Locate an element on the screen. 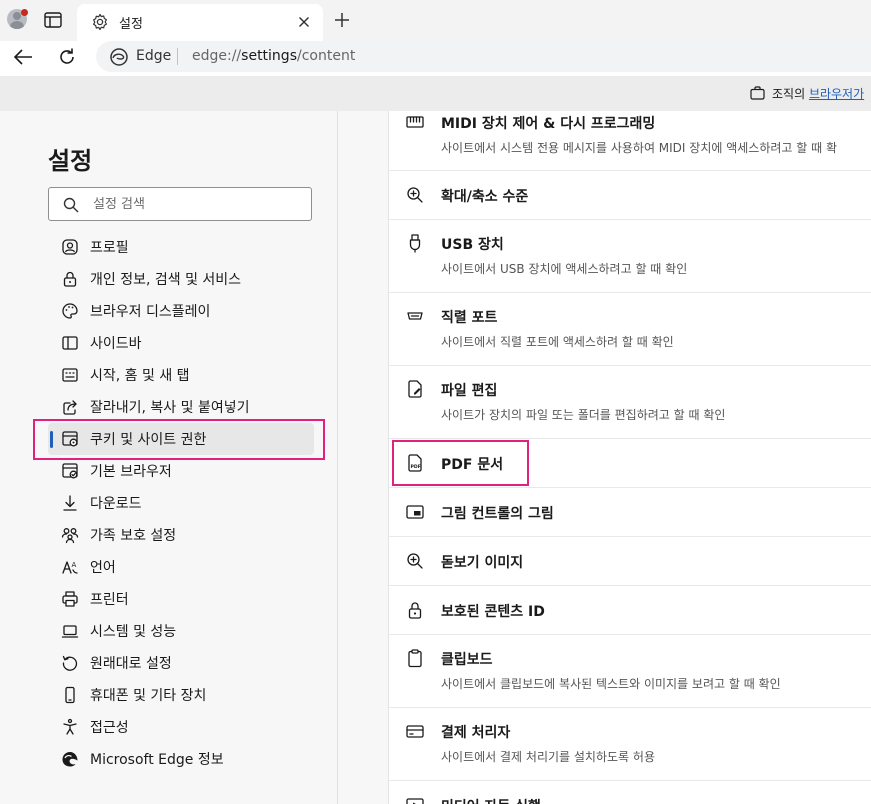 The height and width of the screenshot is (804, 871). clipboard-icon is located at coordinates (415, 658).